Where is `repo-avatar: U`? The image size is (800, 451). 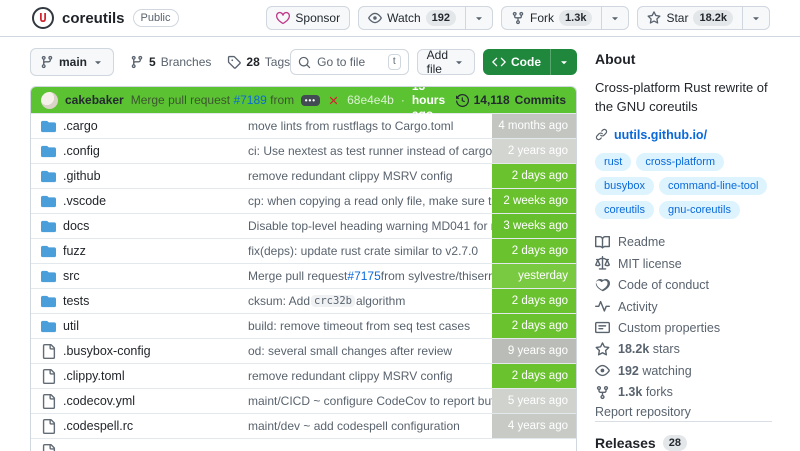 repo-avatar: U is located at coordinates (43, 18).